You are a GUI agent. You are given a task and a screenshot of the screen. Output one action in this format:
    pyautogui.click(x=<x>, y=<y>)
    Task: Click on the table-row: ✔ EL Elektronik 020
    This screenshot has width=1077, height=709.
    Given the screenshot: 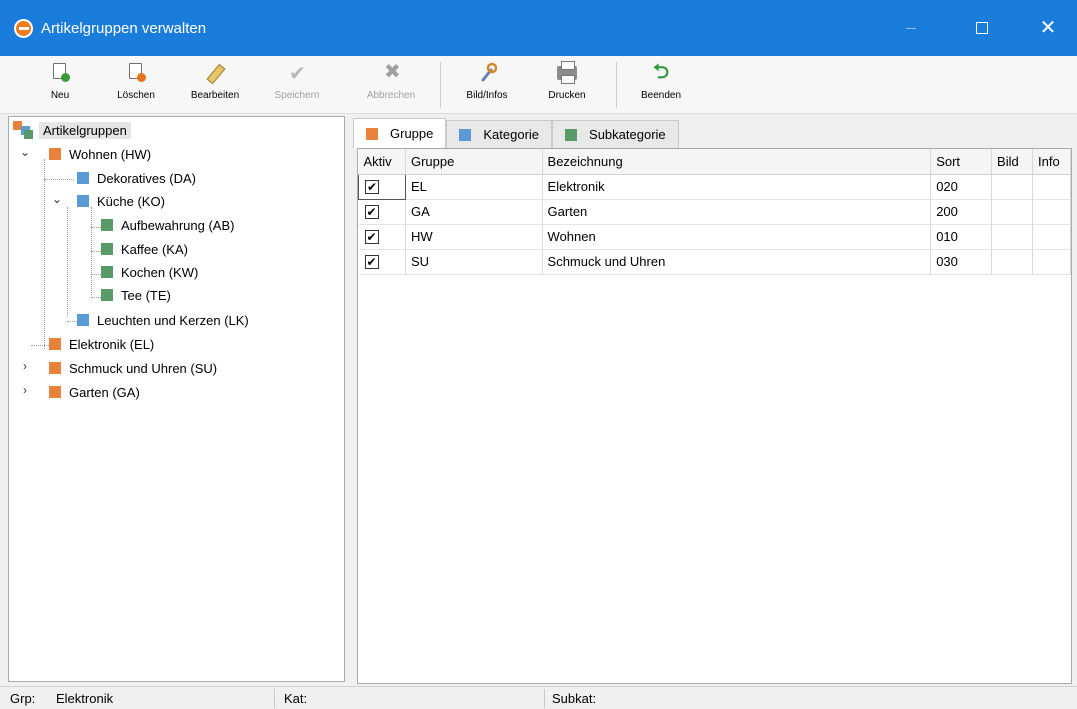 What is the action you would take?
    pyautogui.click(x=714, y=186)
    